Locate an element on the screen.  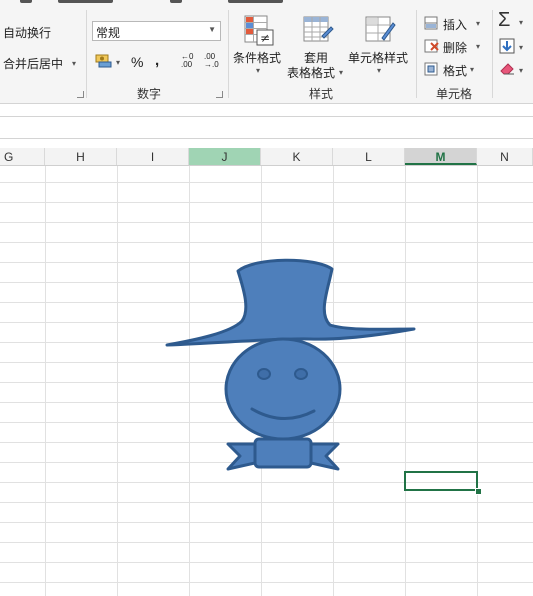
autosum-dropdown-icon: ▾ is located at coordinates (521, 22).